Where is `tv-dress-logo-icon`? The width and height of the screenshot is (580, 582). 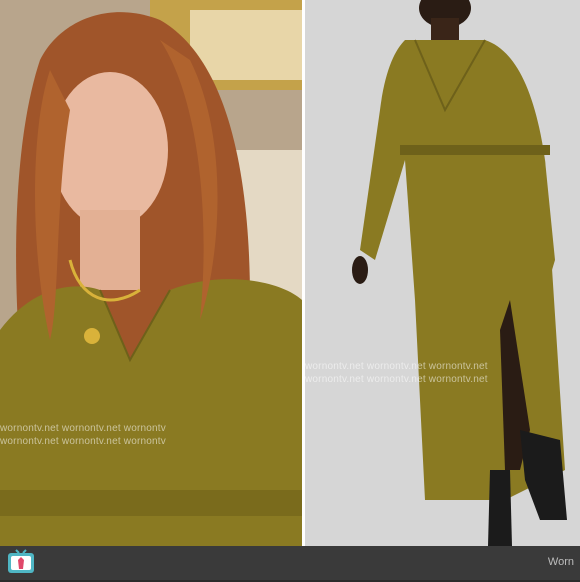
tv-dress-logo-icon is located at coordinates (21, 563).